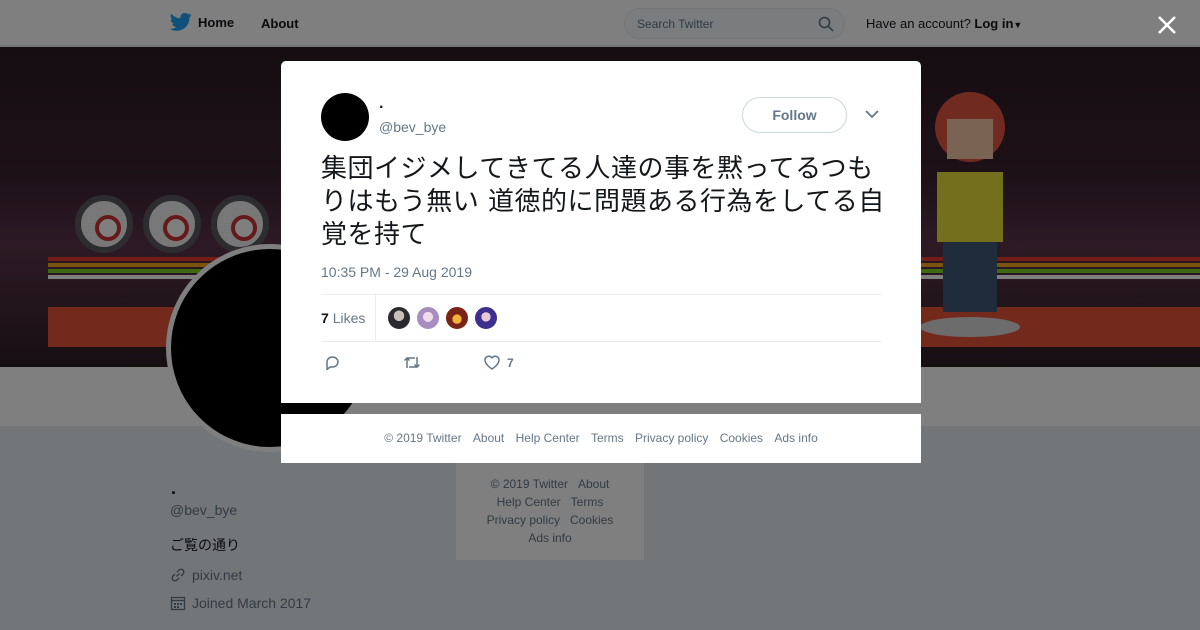  I want to click on heart-icon, so click(492, 362).